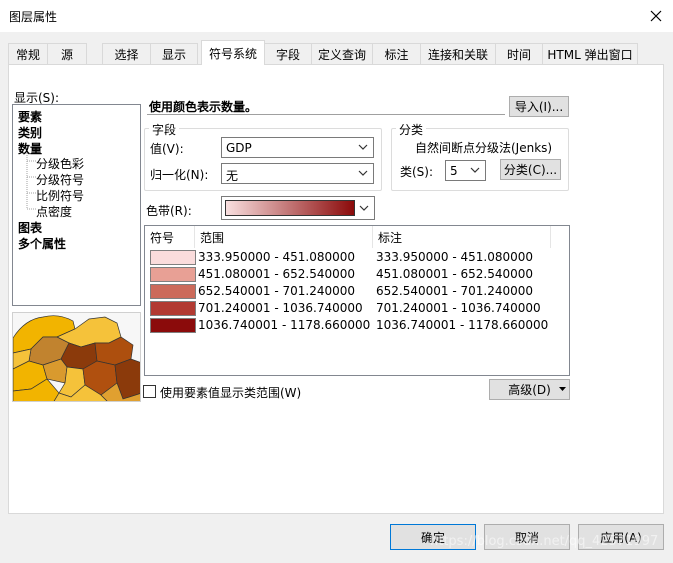 This screenshot has width=673, height=563. I want to click on dropdown-arrow-icon, so click(562, 389).